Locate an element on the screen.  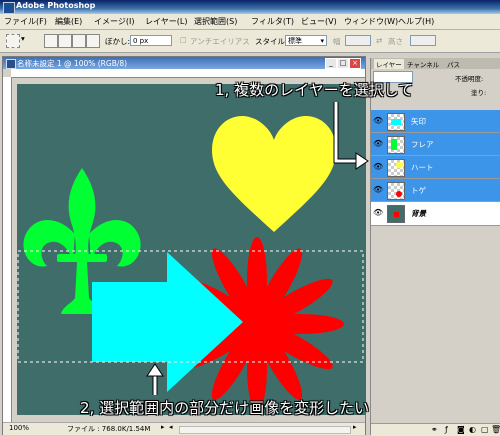
annotation-step-2: 2, 選択範囲内の部分だけ画像を変形したい is located at coordinates (225, 408).